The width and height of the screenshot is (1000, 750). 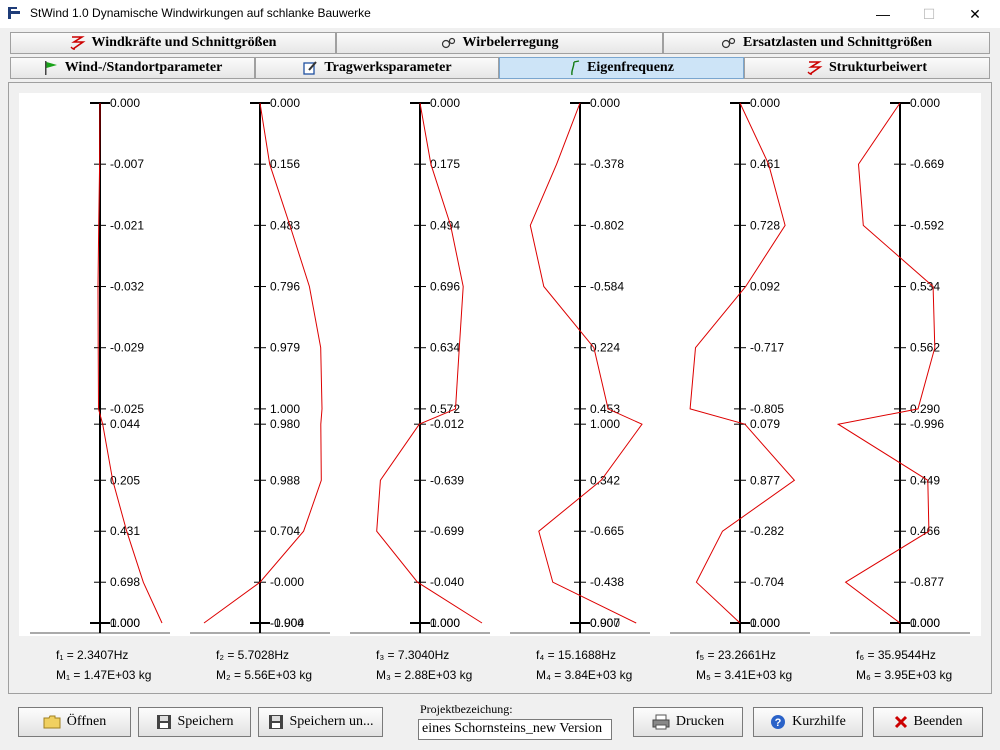 What do you see at coordinates (925, 480) in the screenshot?
I see `tick-label-6-7: 0.449` at bounding box center [925, 480].